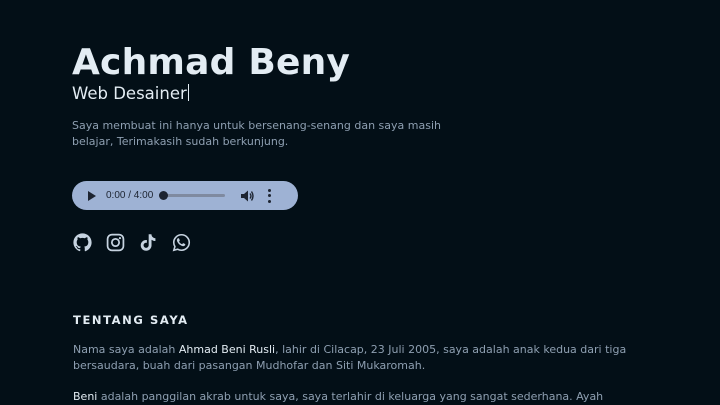  Describe the element at coordinates (148, 242) in the screenshot. I see `tiktok-icon` at that location.